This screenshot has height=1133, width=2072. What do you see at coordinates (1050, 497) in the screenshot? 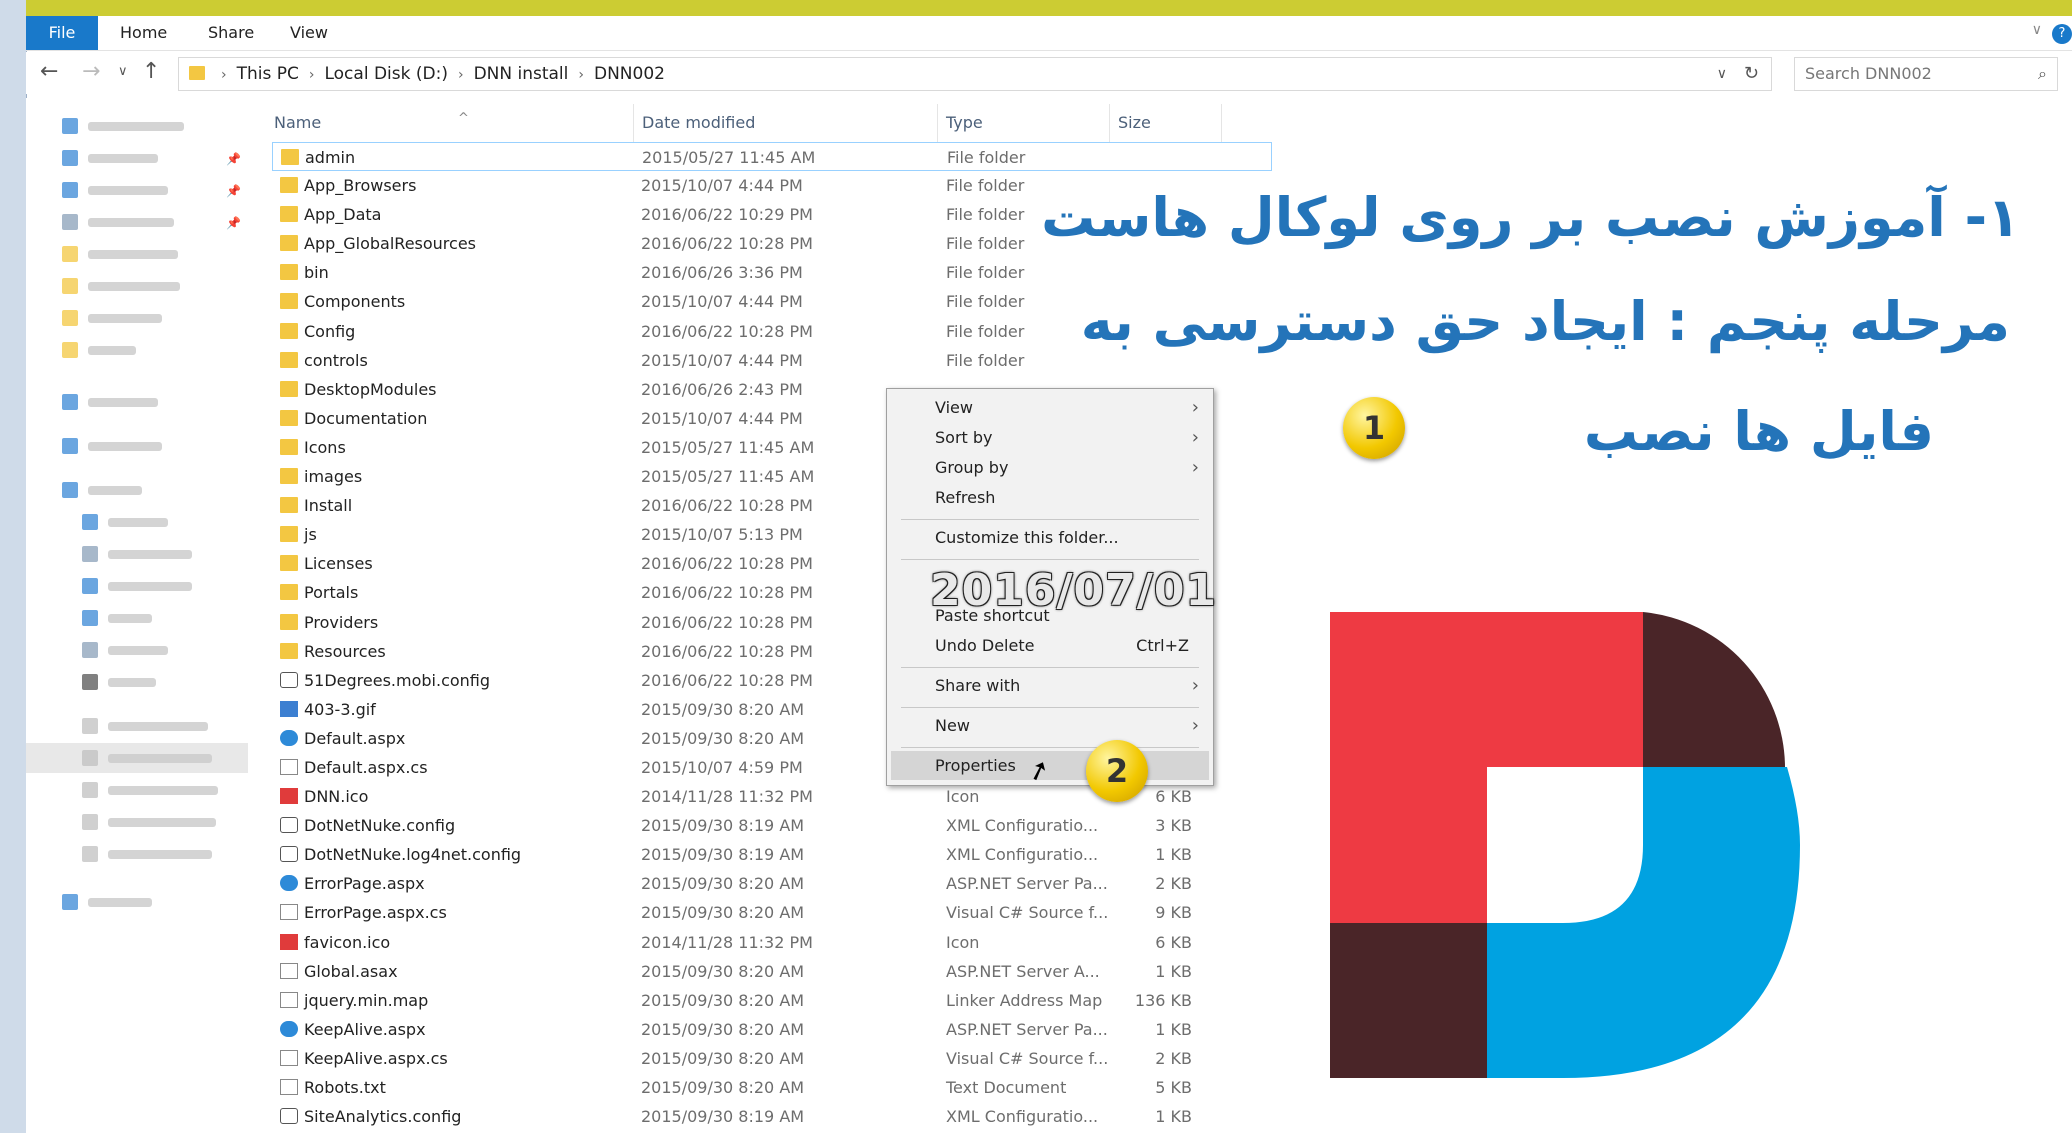
I see `menu-item-refresh: Refresh` at bounding box center [1050, 497].